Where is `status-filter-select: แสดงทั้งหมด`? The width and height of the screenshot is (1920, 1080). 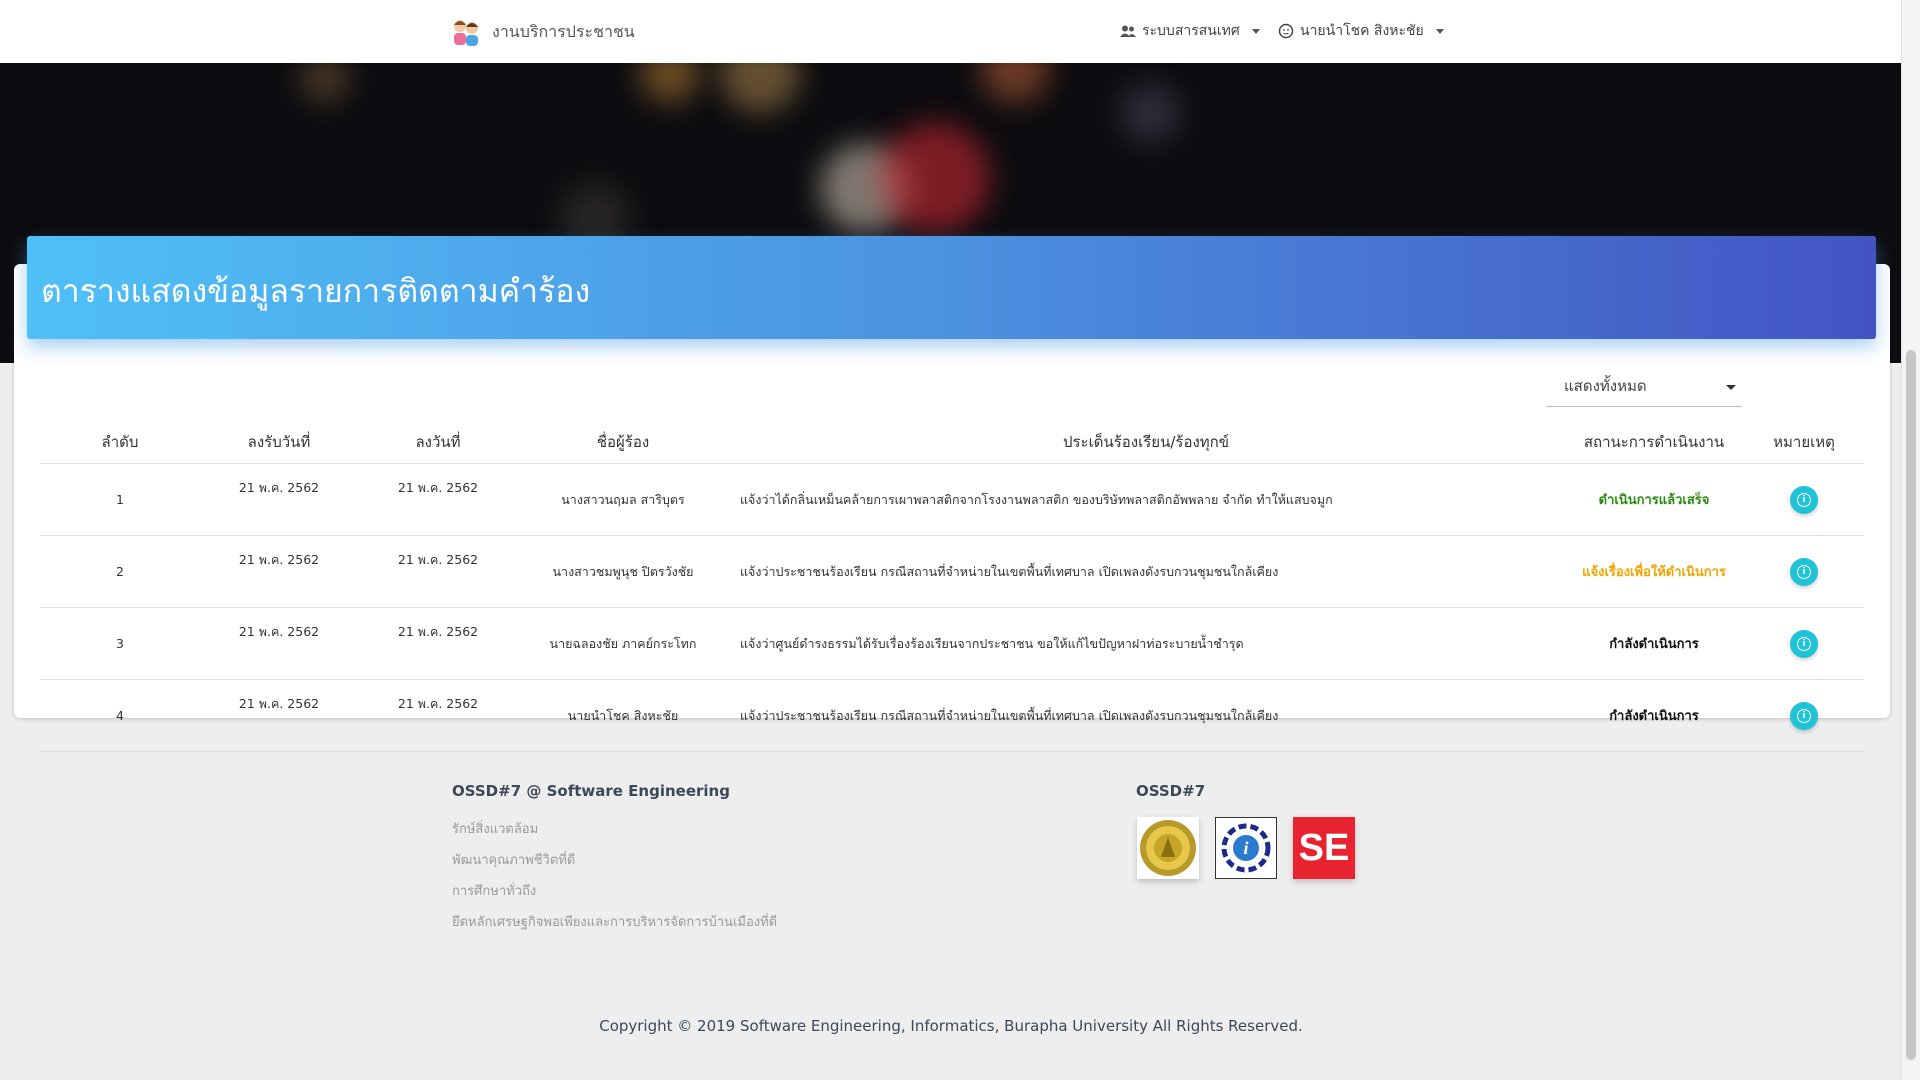
status-filter-select: แสดงทั้งหมด is located at coordinates (1644, 386).